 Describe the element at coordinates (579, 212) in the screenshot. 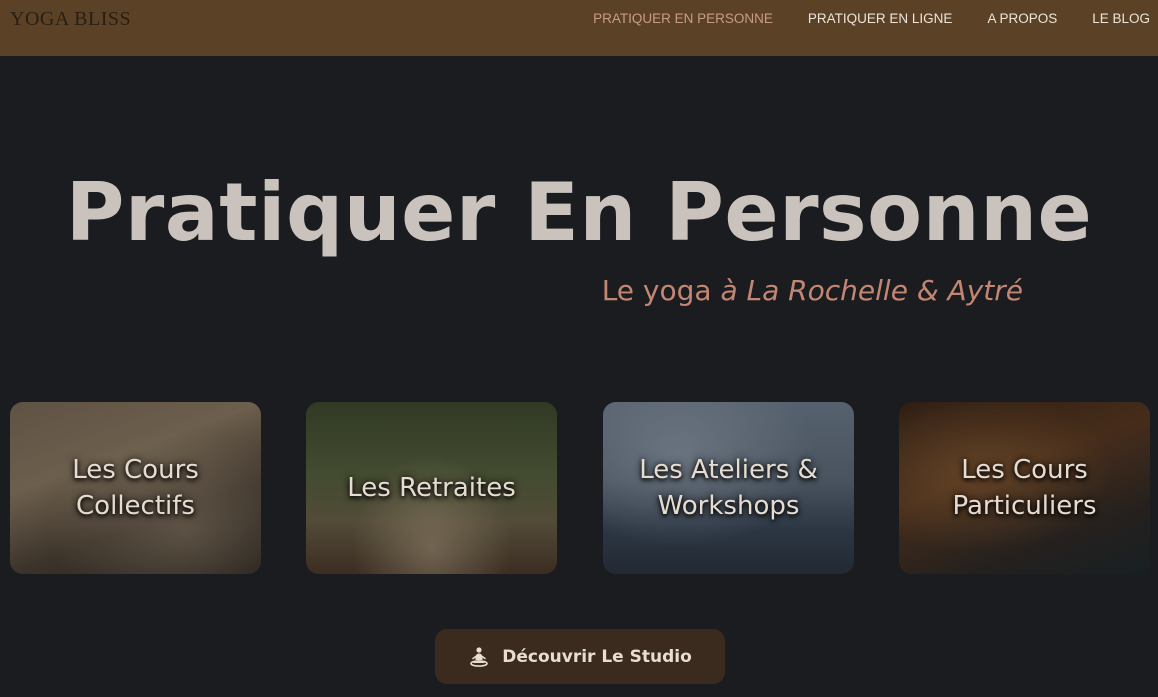

I see `page-title: Pratiquer En Personne` at that location.